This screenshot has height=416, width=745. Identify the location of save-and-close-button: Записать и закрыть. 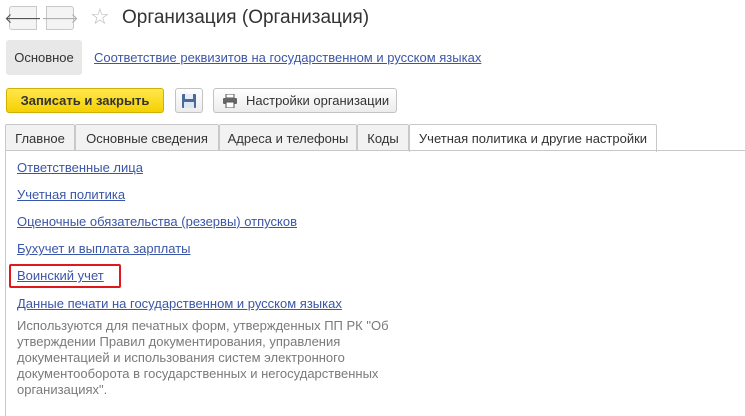
(85, 100).